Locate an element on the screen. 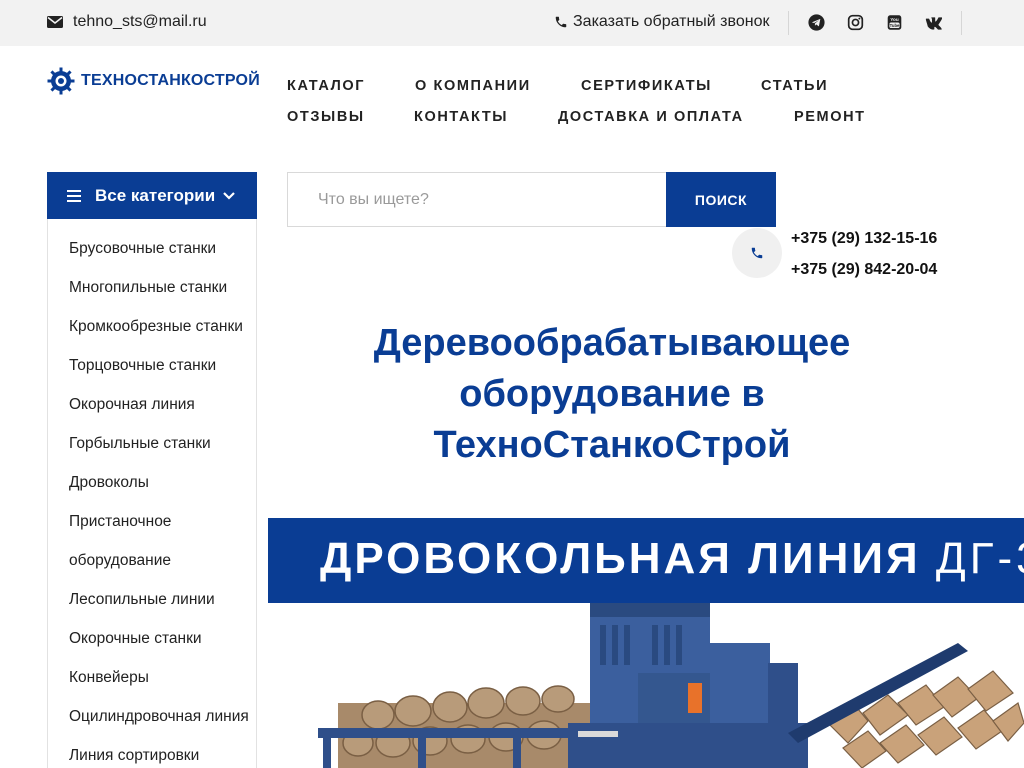  instagram-icon is located at coordinates (855, 22).